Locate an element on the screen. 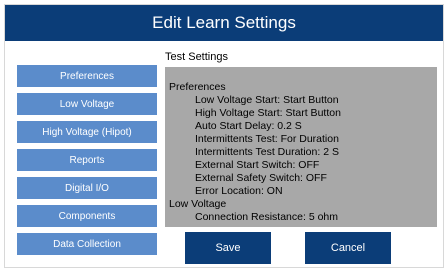  cancel-button-label: Cancel is located at coordinates (348, 248).